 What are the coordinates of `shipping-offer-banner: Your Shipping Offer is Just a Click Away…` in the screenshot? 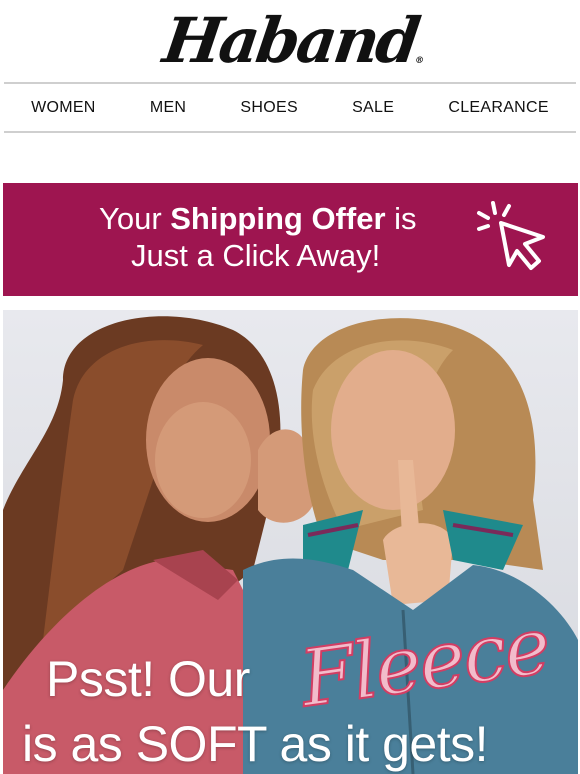 It's located at (290, 239).